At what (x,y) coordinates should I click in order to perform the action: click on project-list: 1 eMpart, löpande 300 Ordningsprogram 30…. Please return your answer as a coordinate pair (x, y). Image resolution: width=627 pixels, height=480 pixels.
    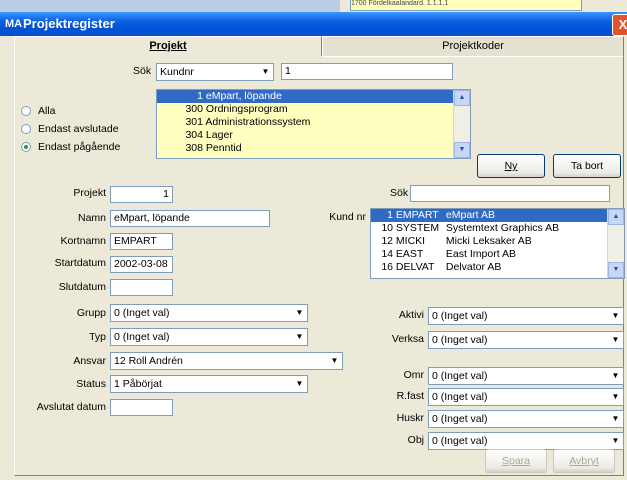
    Looking at the image, I should click on (313, 124).